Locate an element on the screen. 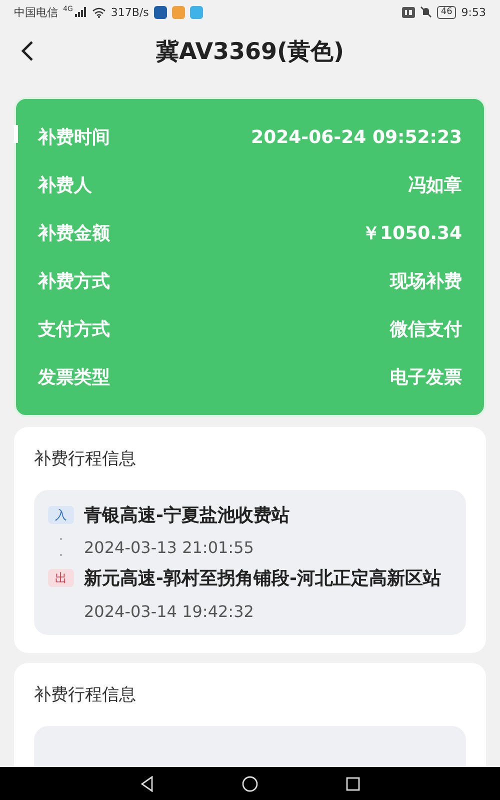 This screenshot has width=500, height=800. page-title: 冀AV3369(黄色) is located at coordinates (250, 52).